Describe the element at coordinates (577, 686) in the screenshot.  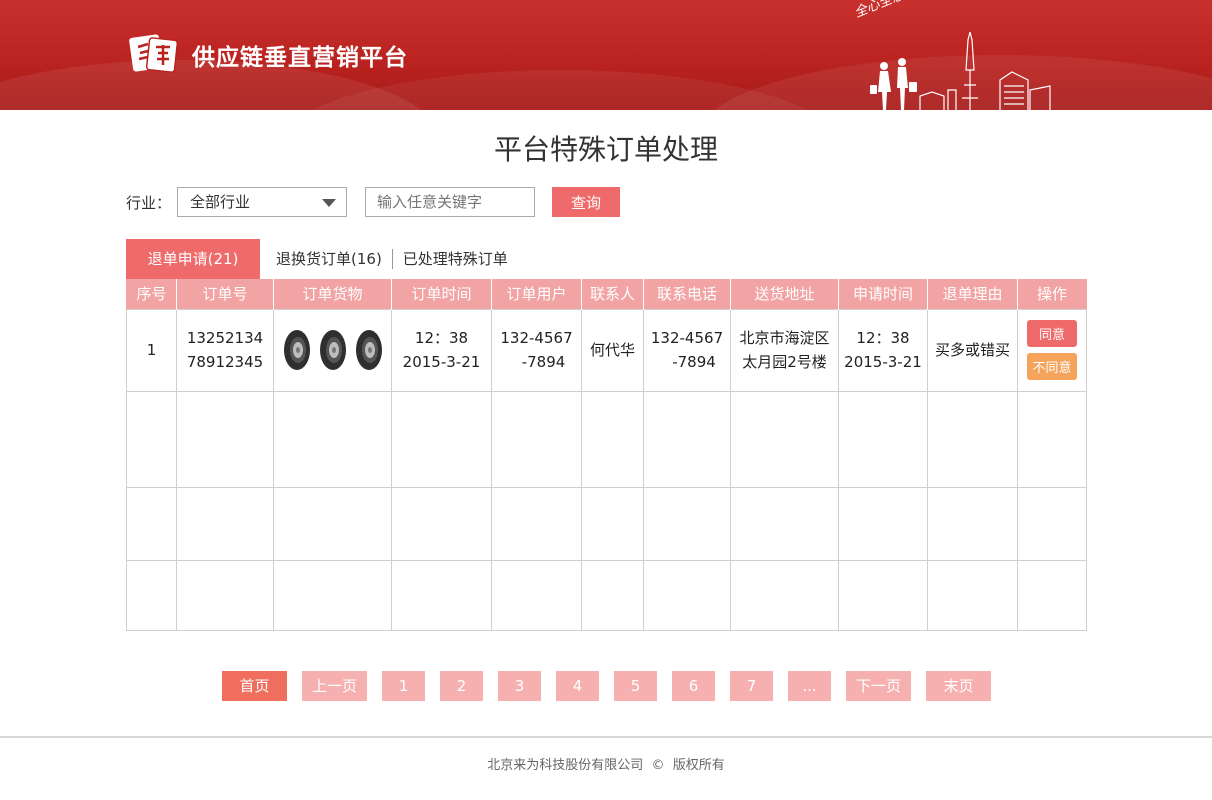
I see `page-button-4: 4` at that location.